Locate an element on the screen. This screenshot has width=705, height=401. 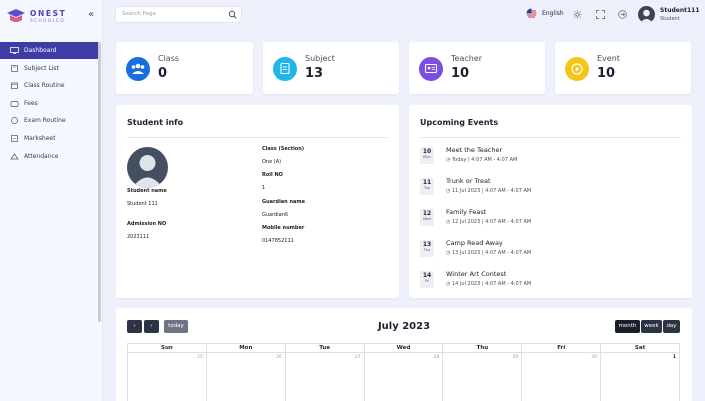
sidebar-item-label: Subject List is located at coordinates (41, 68).